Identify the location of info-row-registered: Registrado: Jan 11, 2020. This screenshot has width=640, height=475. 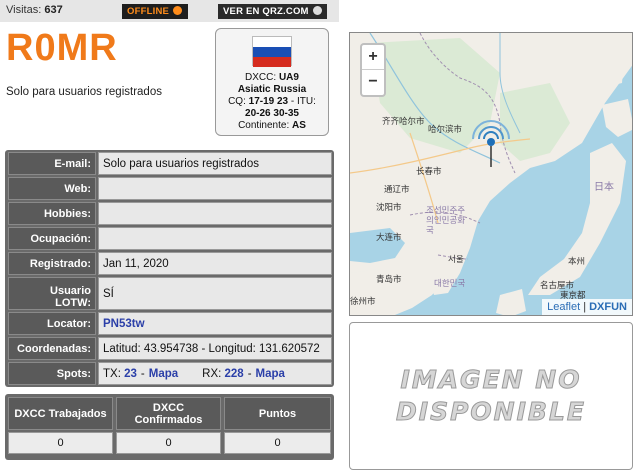
(170, 263).